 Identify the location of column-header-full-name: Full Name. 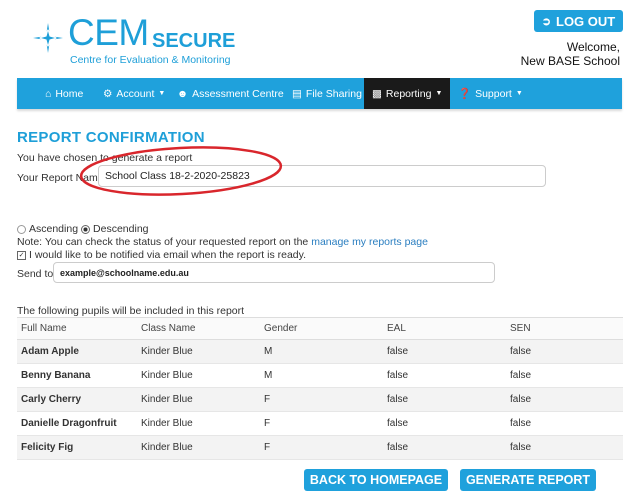
(77, 328).